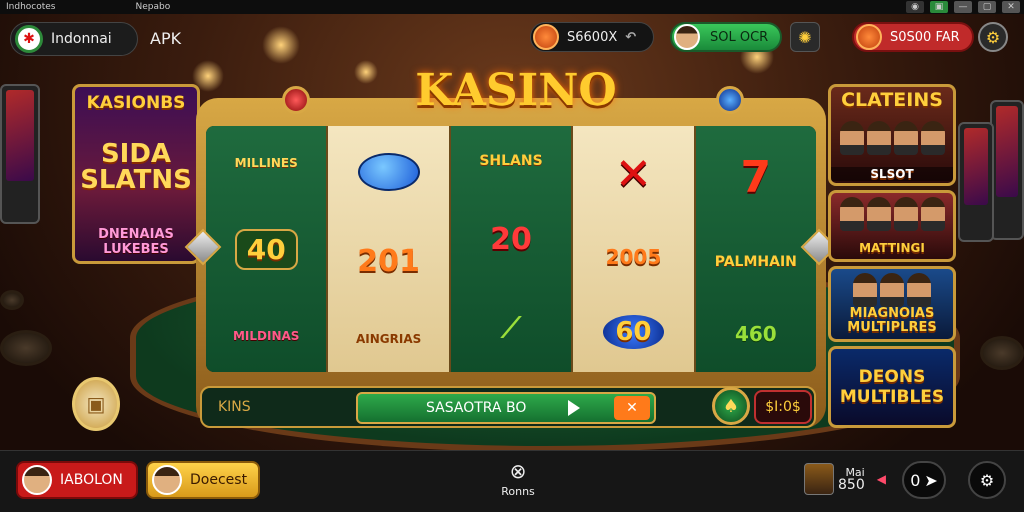  Describe the element at coordinates (939, 7) in the screenshot. I see `status-icon: ▣` at that location.